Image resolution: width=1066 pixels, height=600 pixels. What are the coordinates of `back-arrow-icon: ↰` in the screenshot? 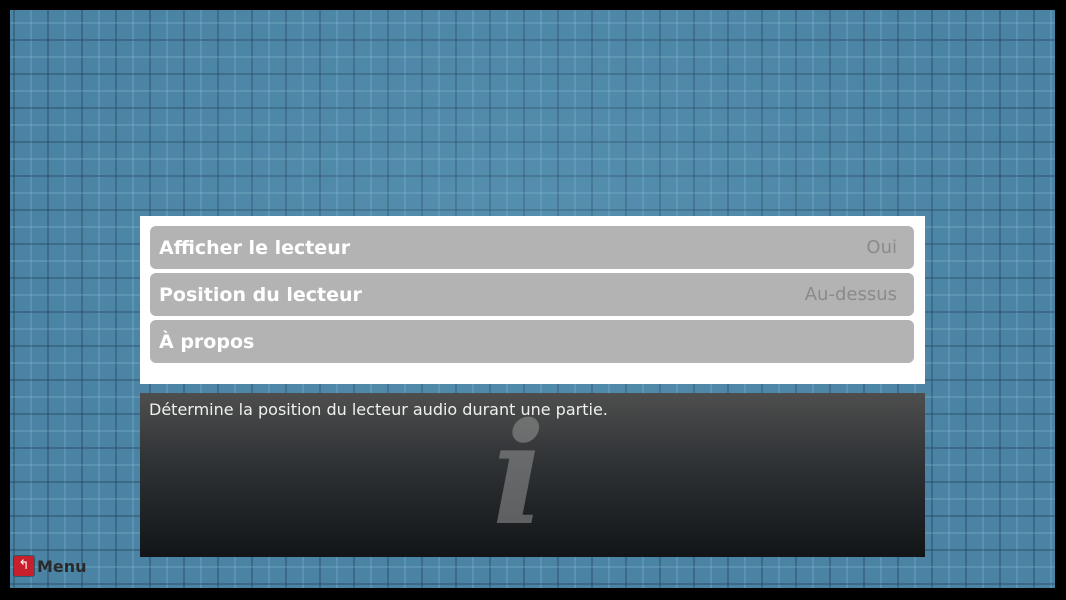 It's located at (24, 566).